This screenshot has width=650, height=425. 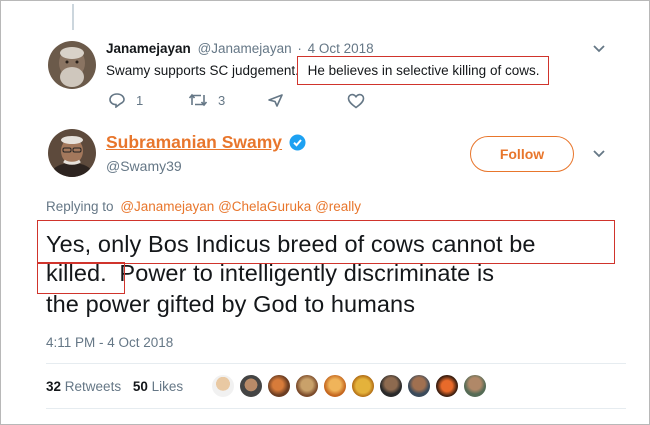 I want to click on stats-divider-top, so click(x=336, y=363).